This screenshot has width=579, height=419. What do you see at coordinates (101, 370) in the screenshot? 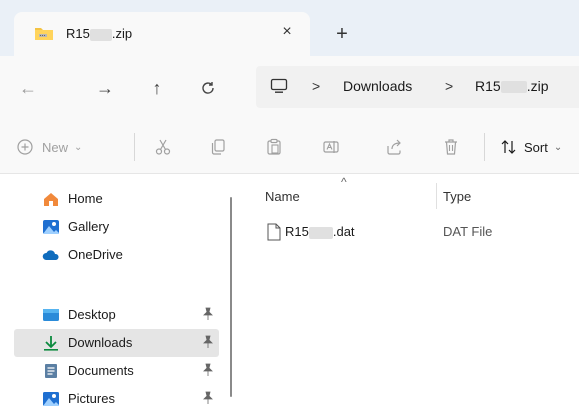
I see `sidebar-item-label: Documents` at bounding box center [101, 370].